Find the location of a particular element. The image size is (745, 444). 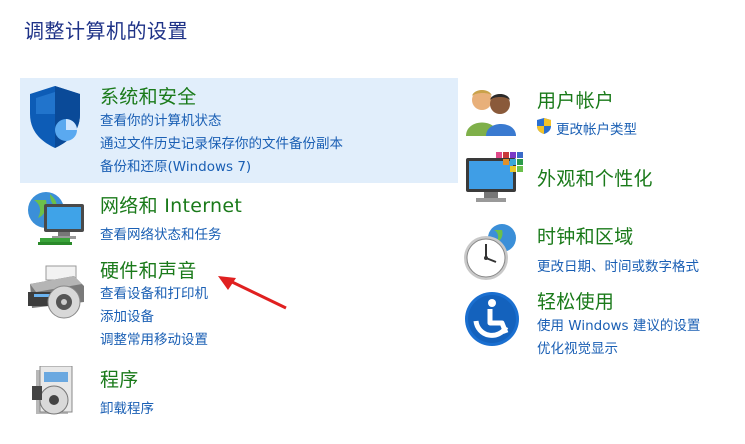

link-view-computer-status: 查看你的计算机状态 is located at coordinates (161, 119).